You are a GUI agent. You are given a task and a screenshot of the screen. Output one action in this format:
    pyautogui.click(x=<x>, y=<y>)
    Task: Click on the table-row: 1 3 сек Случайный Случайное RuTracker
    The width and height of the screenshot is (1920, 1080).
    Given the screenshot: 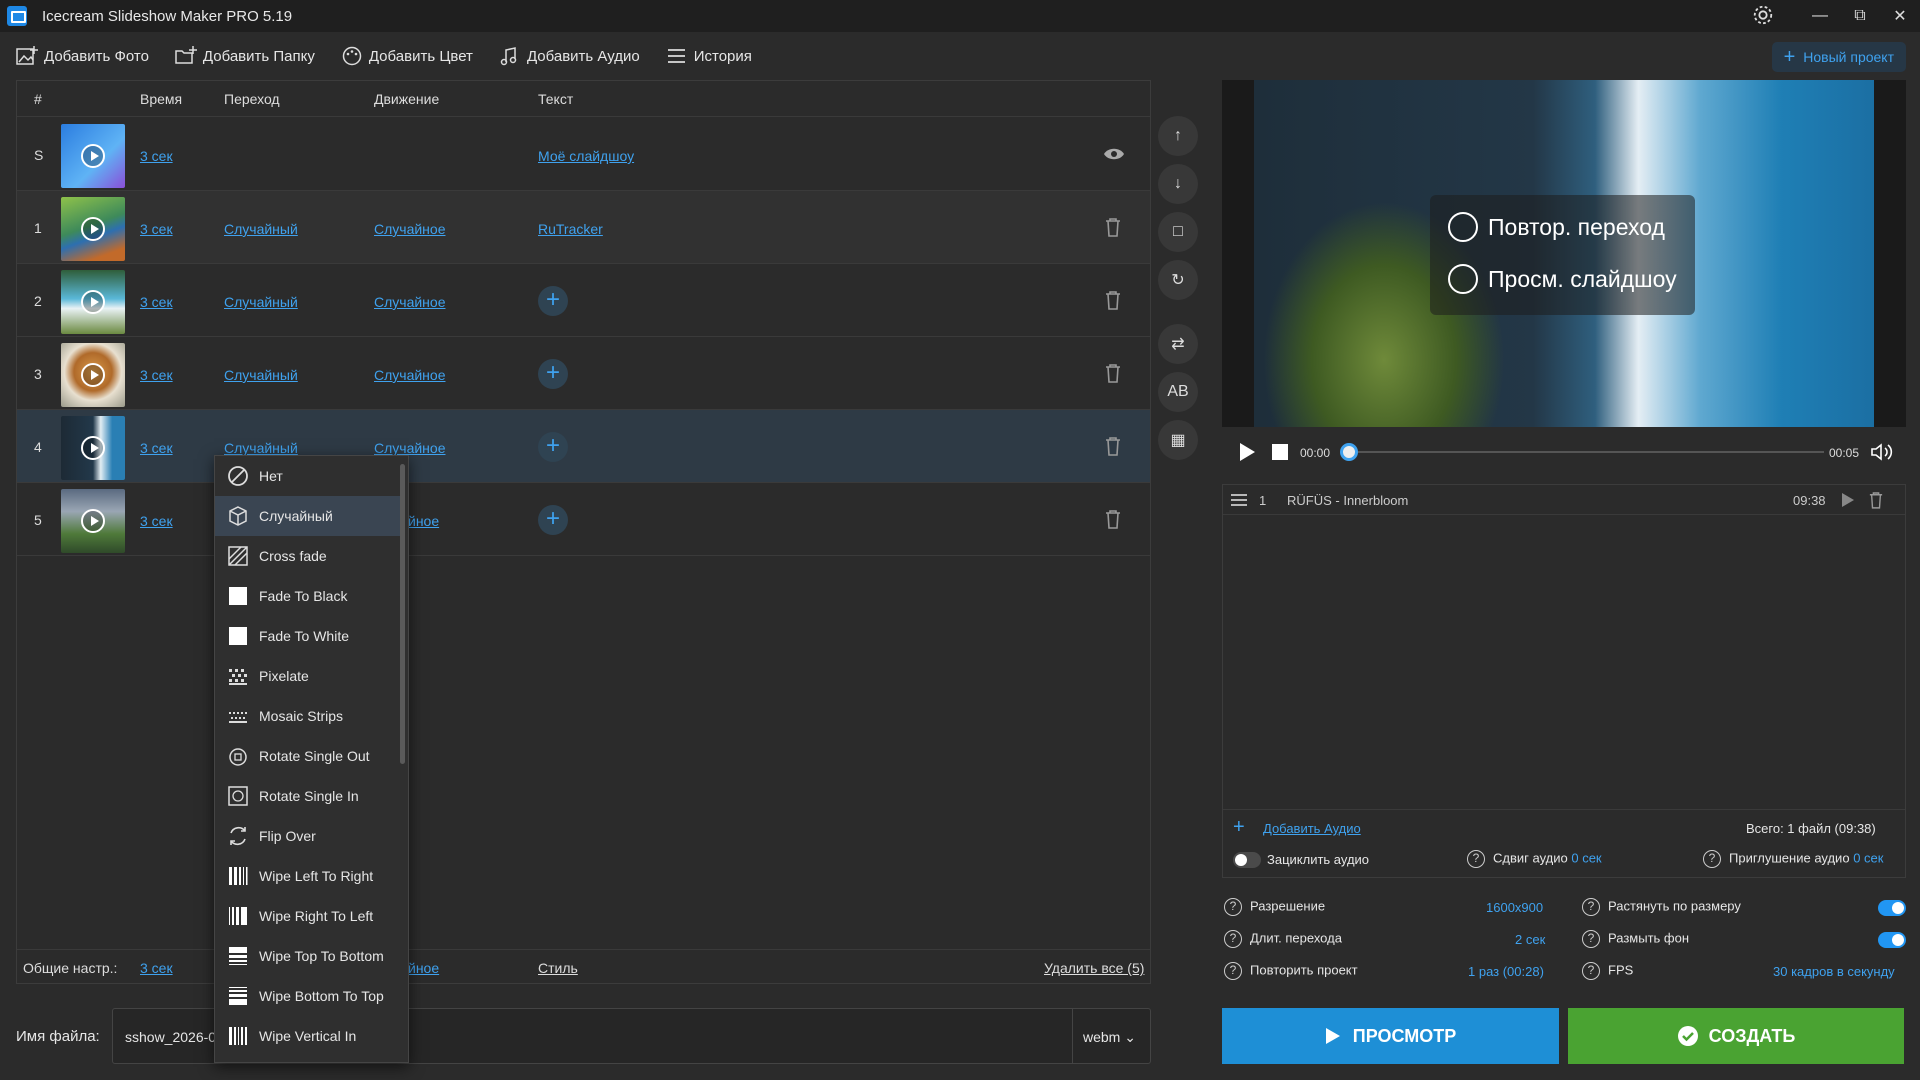 What is the action you would take?
    pyautogui.click(x=583, y=227)
    